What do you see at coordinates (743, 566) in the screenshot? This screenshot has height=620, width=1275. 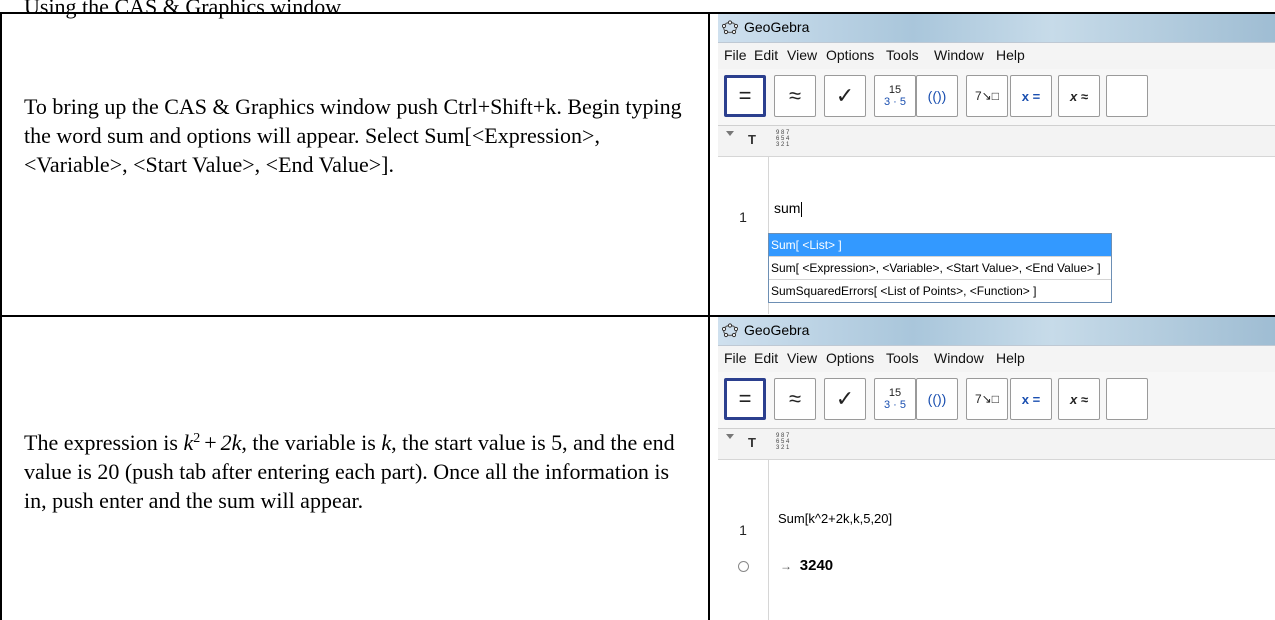 I see `visibility-toggle-icon` at bounding box center [743, 566].